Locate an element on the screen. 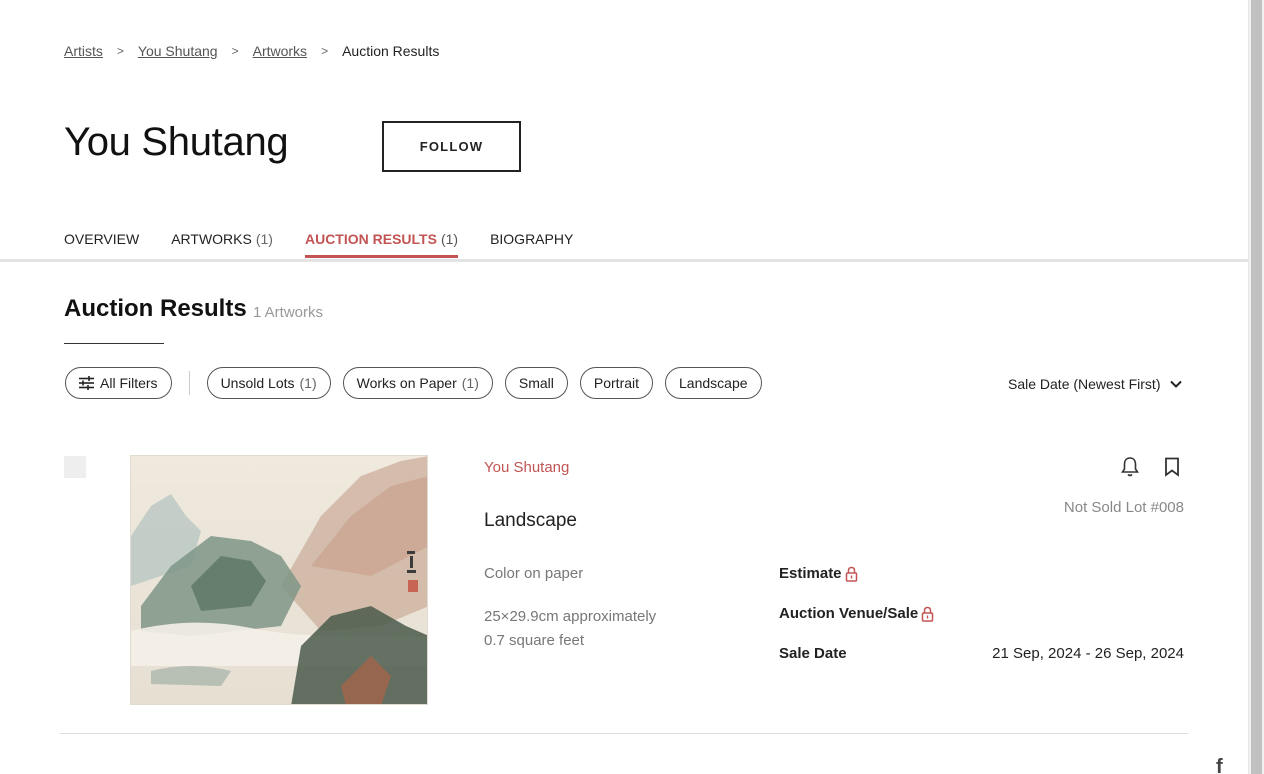 The width and height of the screenshot is (1264, 774). tabs-divider is located at coordinates (624, 260).